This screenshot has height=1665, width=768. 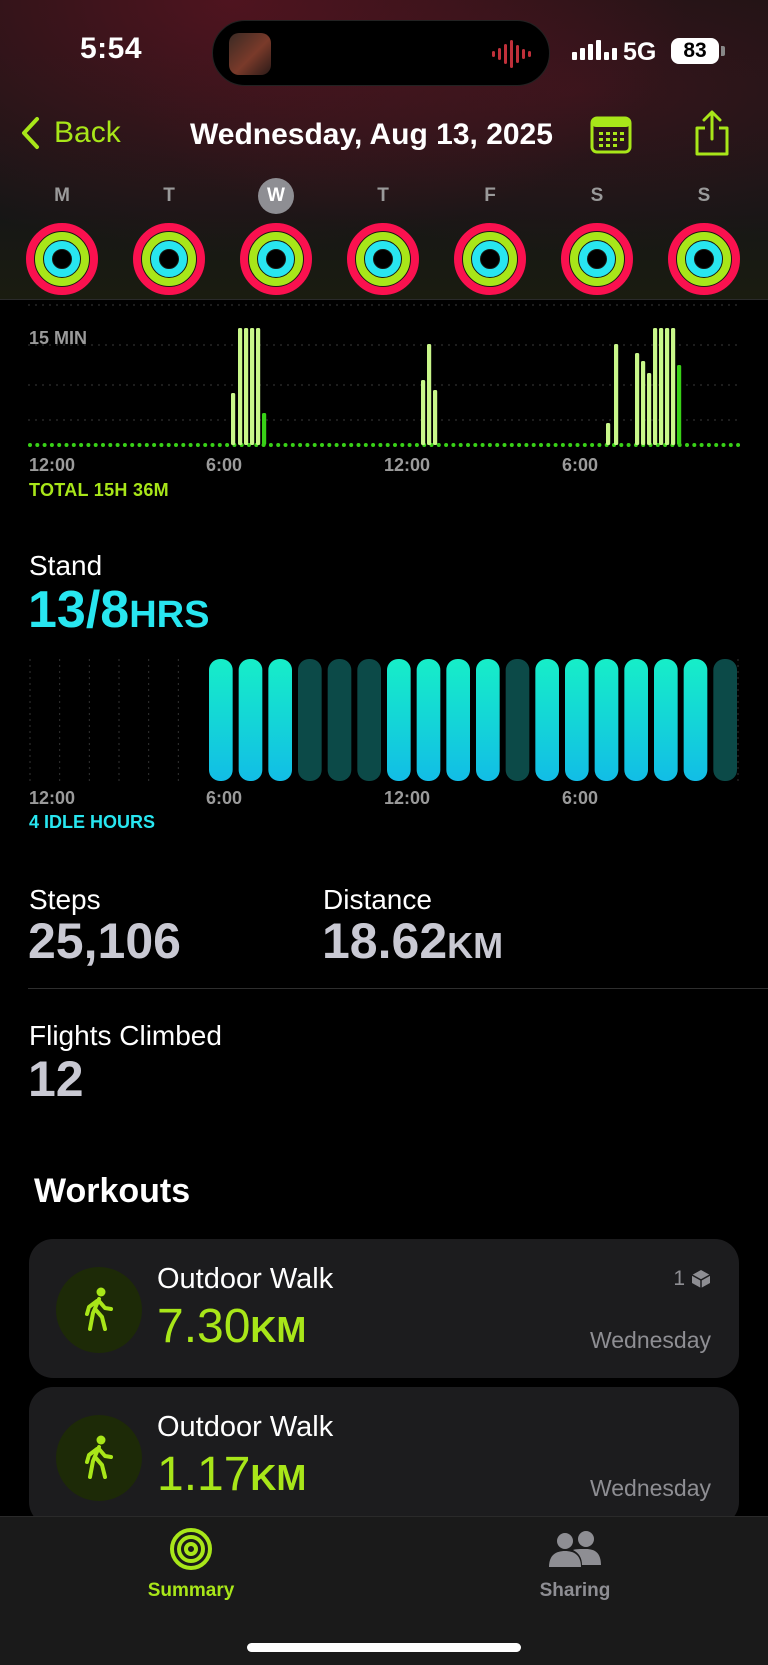 I want to click on day-thursday: T, so click(x=383, y=237).